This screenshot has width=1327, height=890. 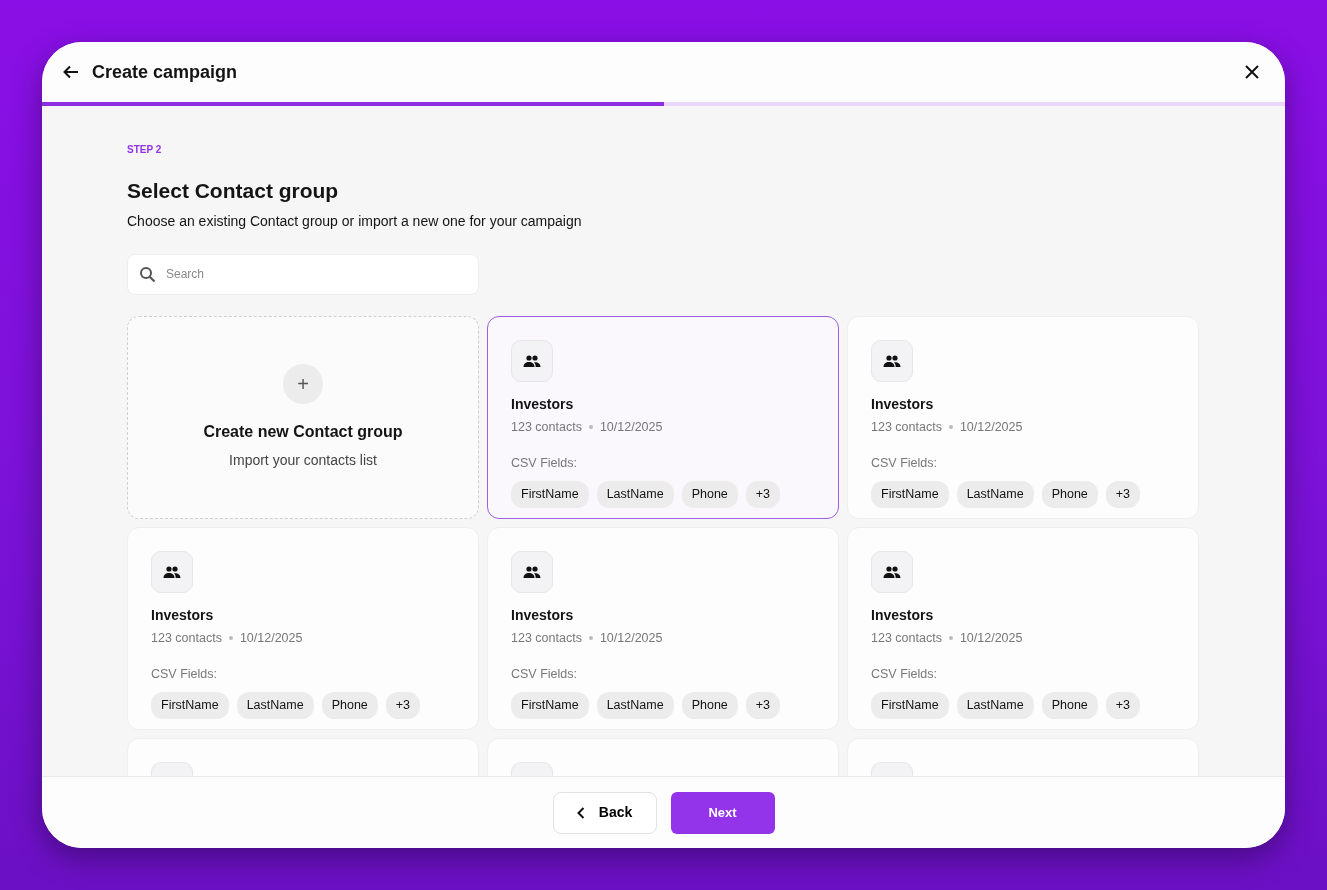 I want to click on back-arrow-icon, so click(x=71, y=72).